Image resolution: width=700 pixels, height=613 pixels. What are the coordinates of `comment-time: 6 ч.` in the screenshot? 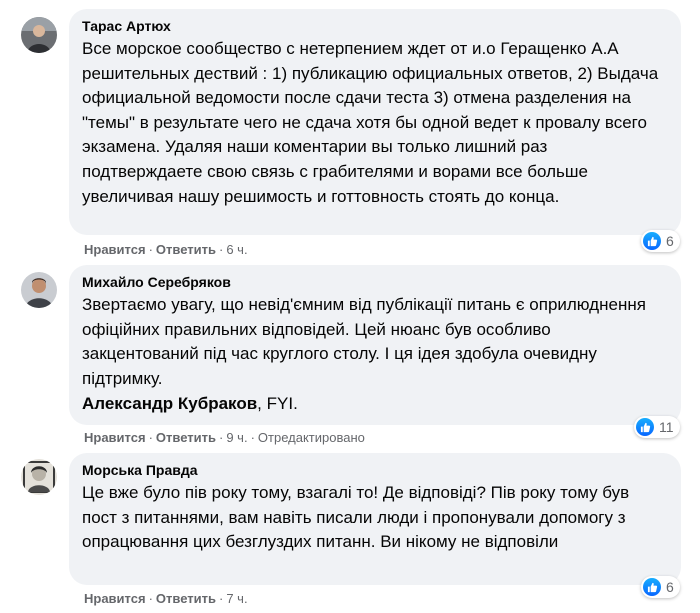 It's located at (236, 249).